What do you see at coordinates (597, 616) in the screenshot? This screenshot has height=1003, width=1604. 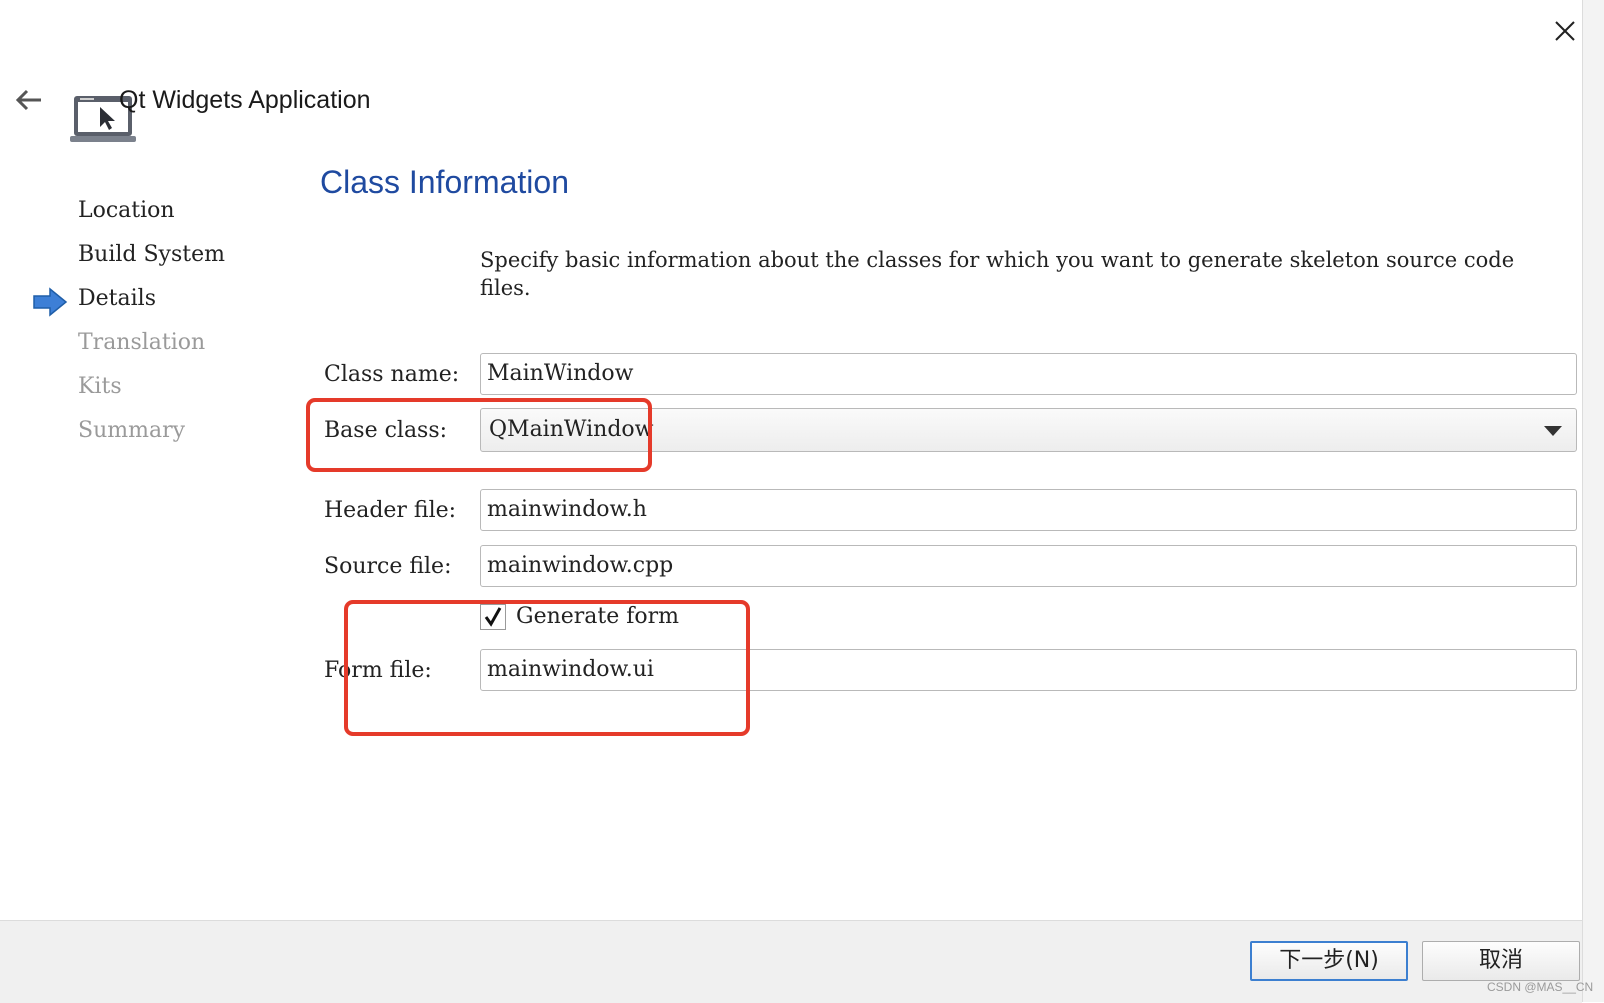 I see `generate-form-label: Generate form` at bounding box center [597, 616].